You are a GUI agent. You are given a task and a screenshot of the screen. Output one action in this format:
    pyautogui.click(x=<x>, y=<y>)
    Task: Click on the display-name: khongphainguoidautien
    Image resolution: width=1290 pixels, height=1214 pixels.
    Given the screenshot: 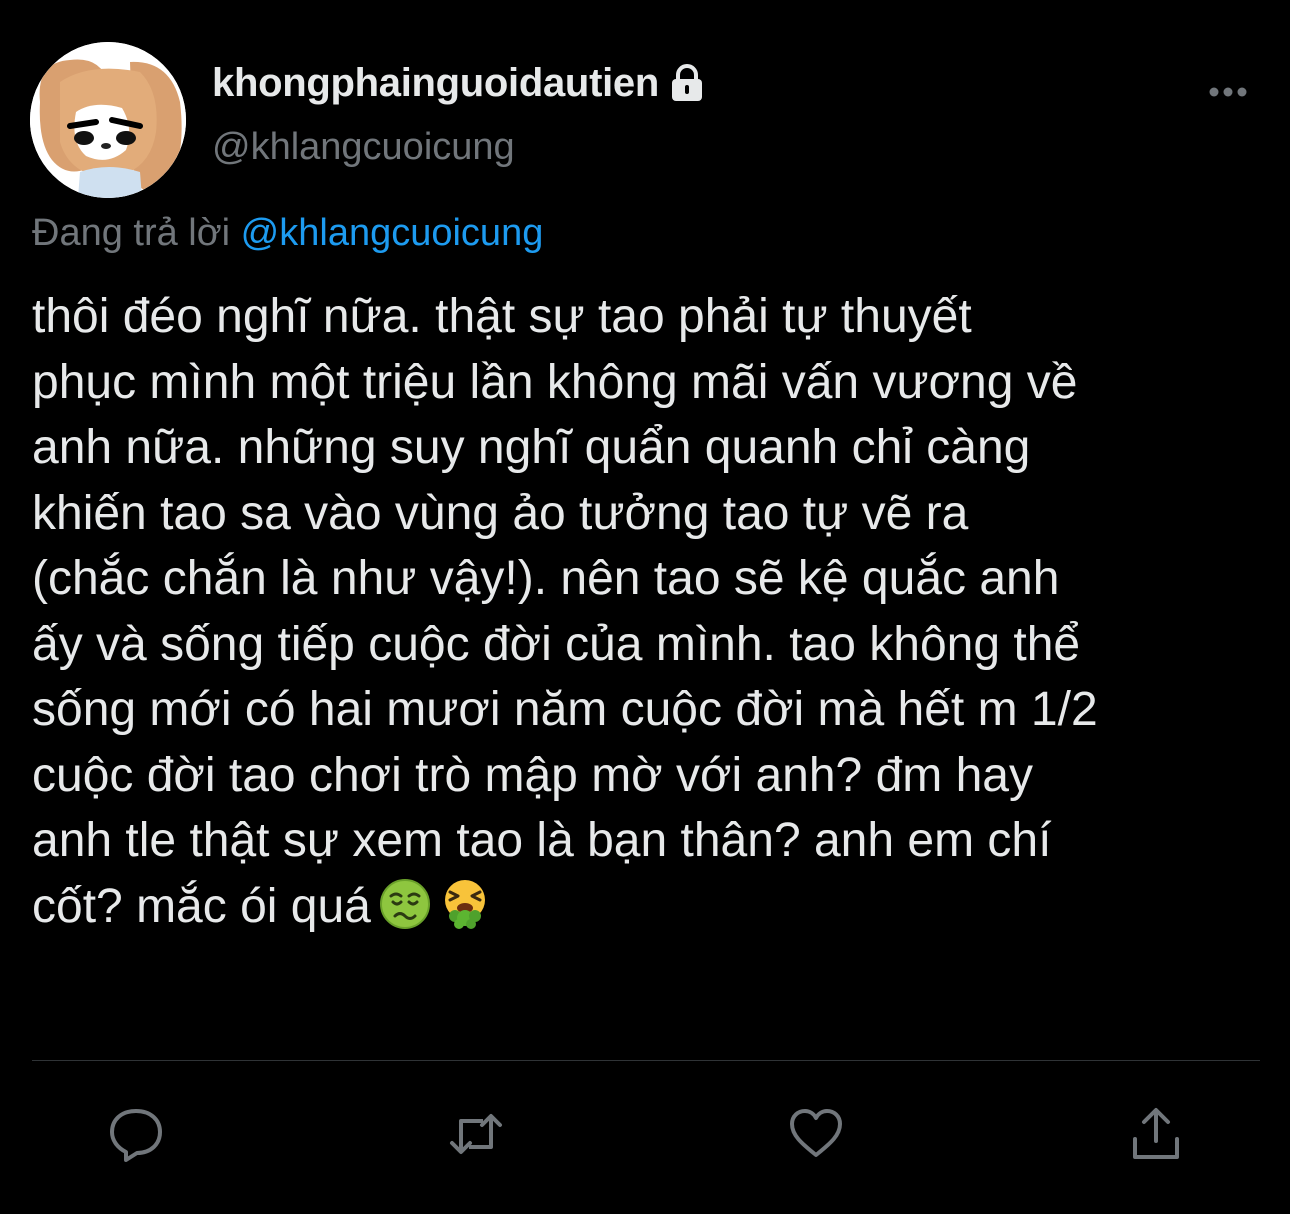 What is the action you would take?
    pyautogui.click(x=435, y=83)
    